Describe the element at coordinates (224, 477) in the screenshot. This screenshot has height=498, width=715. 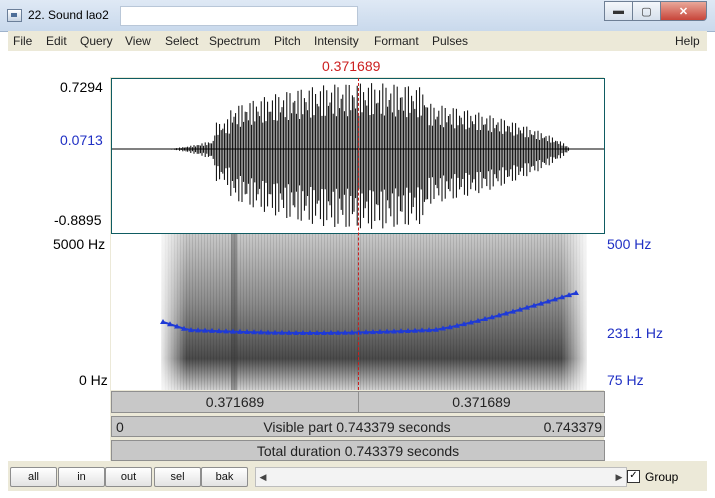
I see `bak-button: bak` at that location.